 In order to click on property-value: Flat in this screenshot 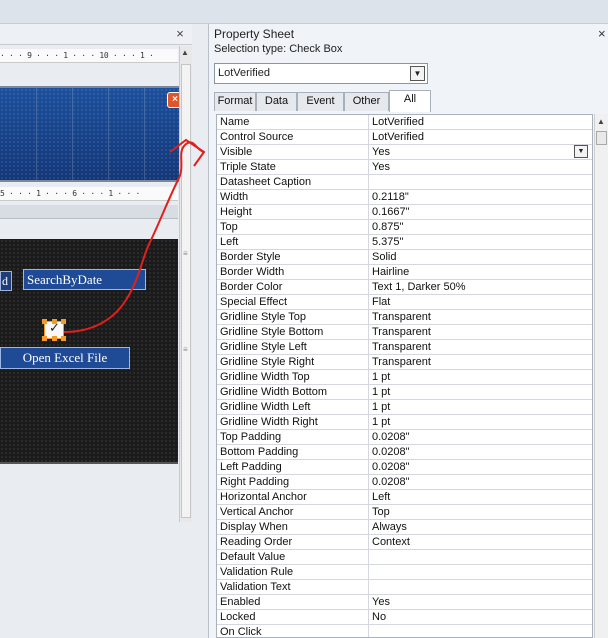, I will do `click(480, 302)`.